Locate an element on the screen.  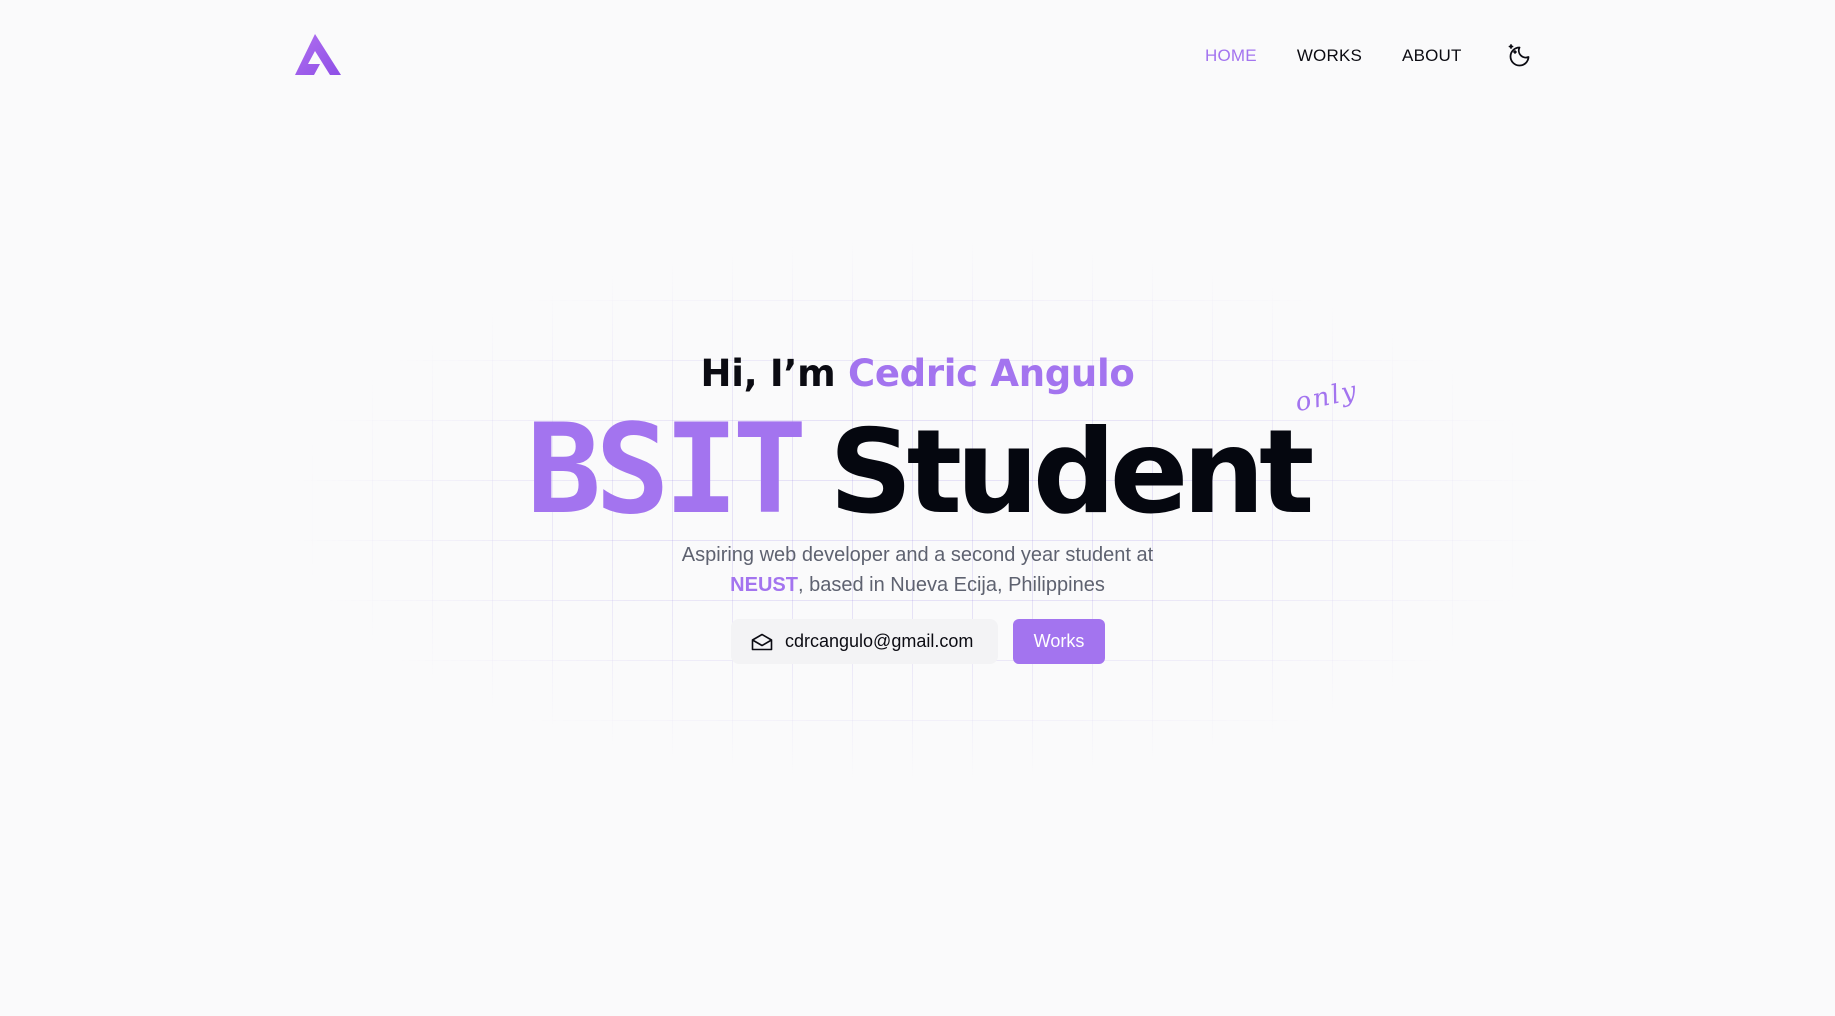
hero-actions: cdrcangulo@gmail.com Works is located at coordinates (918, 641).